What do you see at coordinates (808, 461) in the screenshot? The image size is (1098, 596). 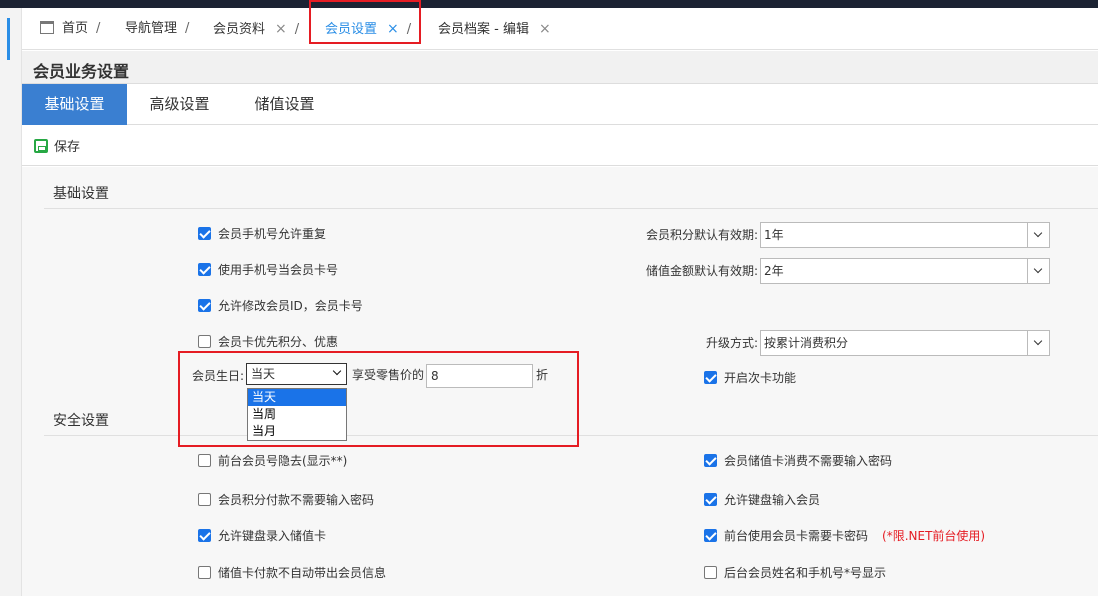 I see `option-label: 会员储值卡消费不需要输入密码` at bounding box center [808, 461].